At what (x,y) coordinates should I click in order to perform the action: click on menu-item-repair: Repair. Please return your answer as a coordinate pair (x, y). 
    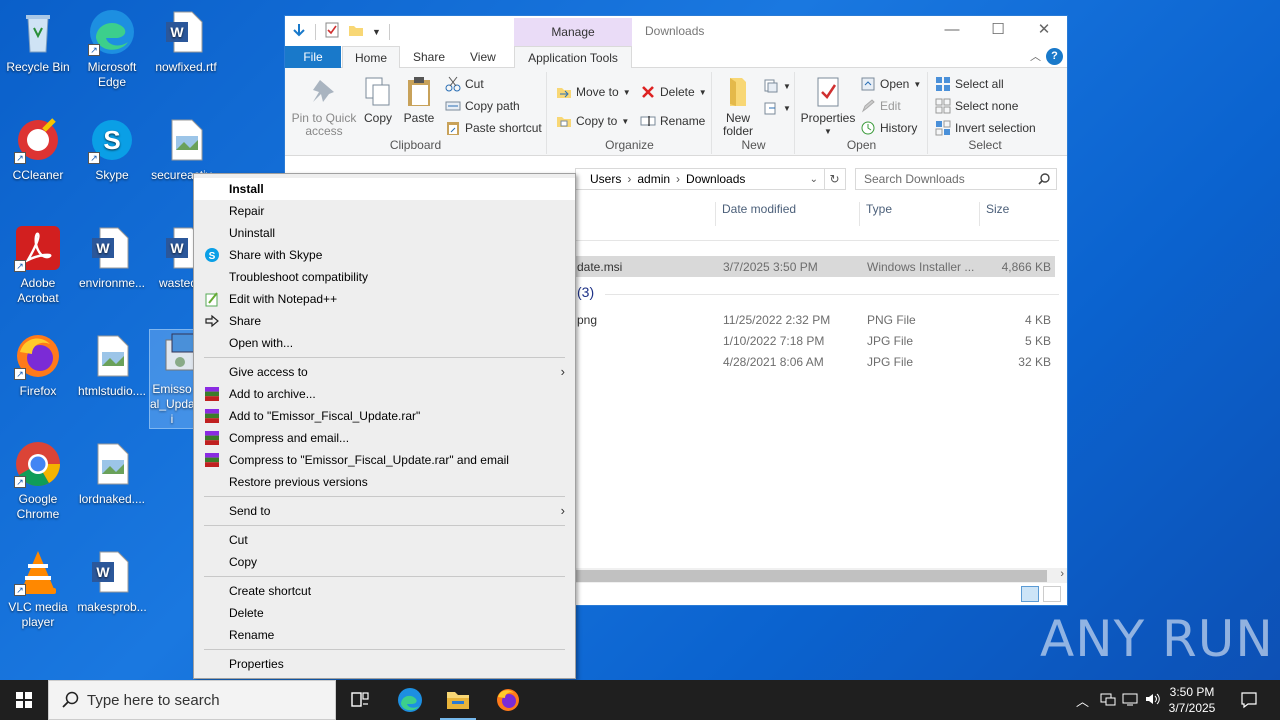
    Looking at the image, I should click on (384, 211).